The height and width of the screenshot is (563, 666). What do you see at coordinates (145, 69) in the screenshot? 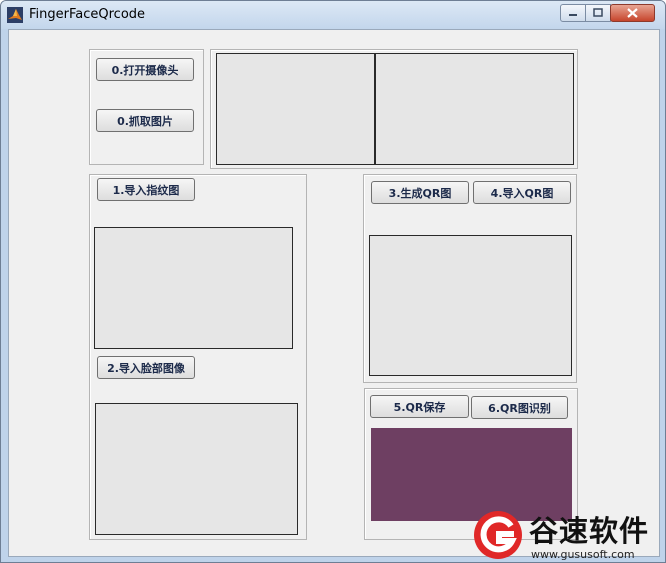
I see `open-camera-button: 0.打开摄像头` at bounding box center [145, 69].